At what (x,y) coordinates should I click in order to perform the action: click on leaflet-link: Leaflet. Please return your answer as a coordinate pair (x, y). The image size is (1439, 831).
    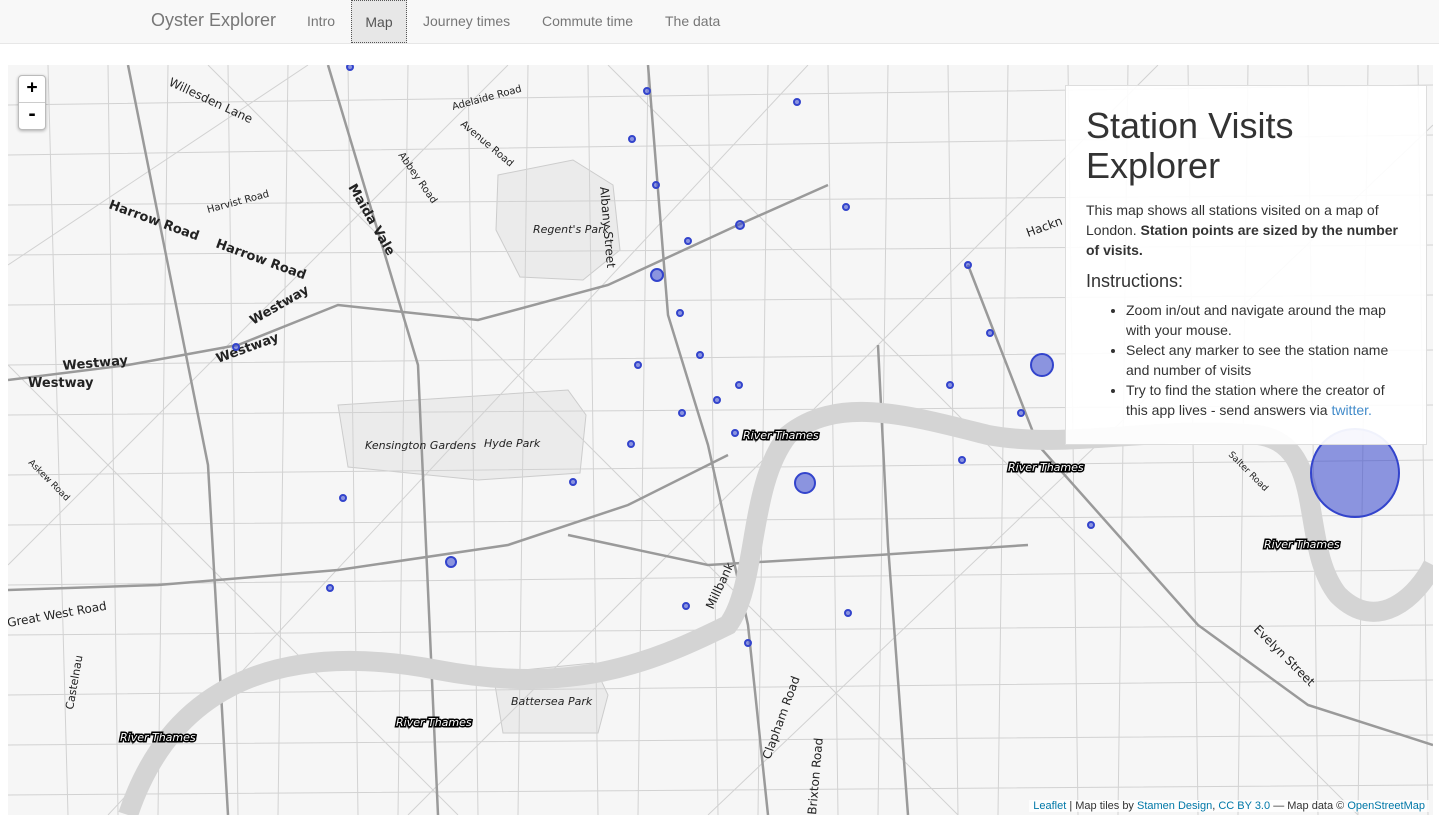
    Looking at the image, I should click on (1049, 806).